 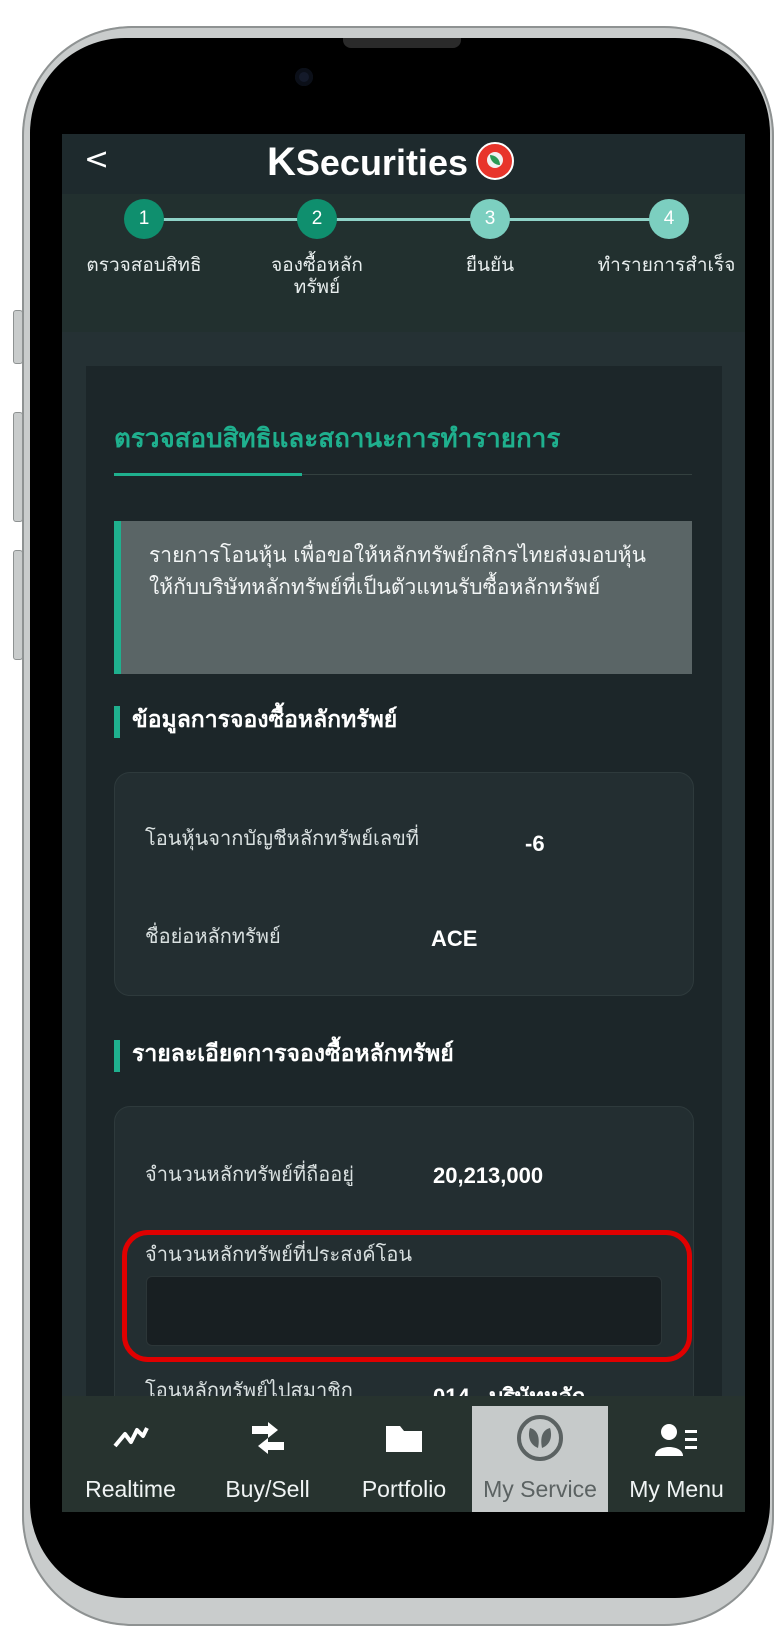 I want to click on page-title: ตรวจสอบสิทธิและสถานะการทำรายการ, so click(x=337, y=439).